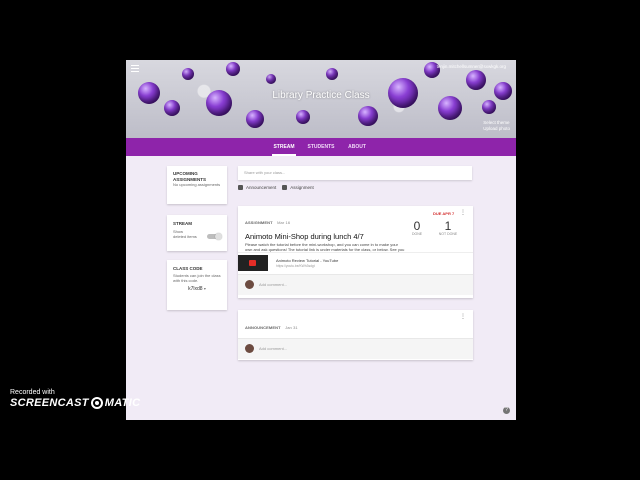  Describe the element at coordinates (32, 392) in the screenshot. I see `watermark-recorded-with: Recorded with` at that location.